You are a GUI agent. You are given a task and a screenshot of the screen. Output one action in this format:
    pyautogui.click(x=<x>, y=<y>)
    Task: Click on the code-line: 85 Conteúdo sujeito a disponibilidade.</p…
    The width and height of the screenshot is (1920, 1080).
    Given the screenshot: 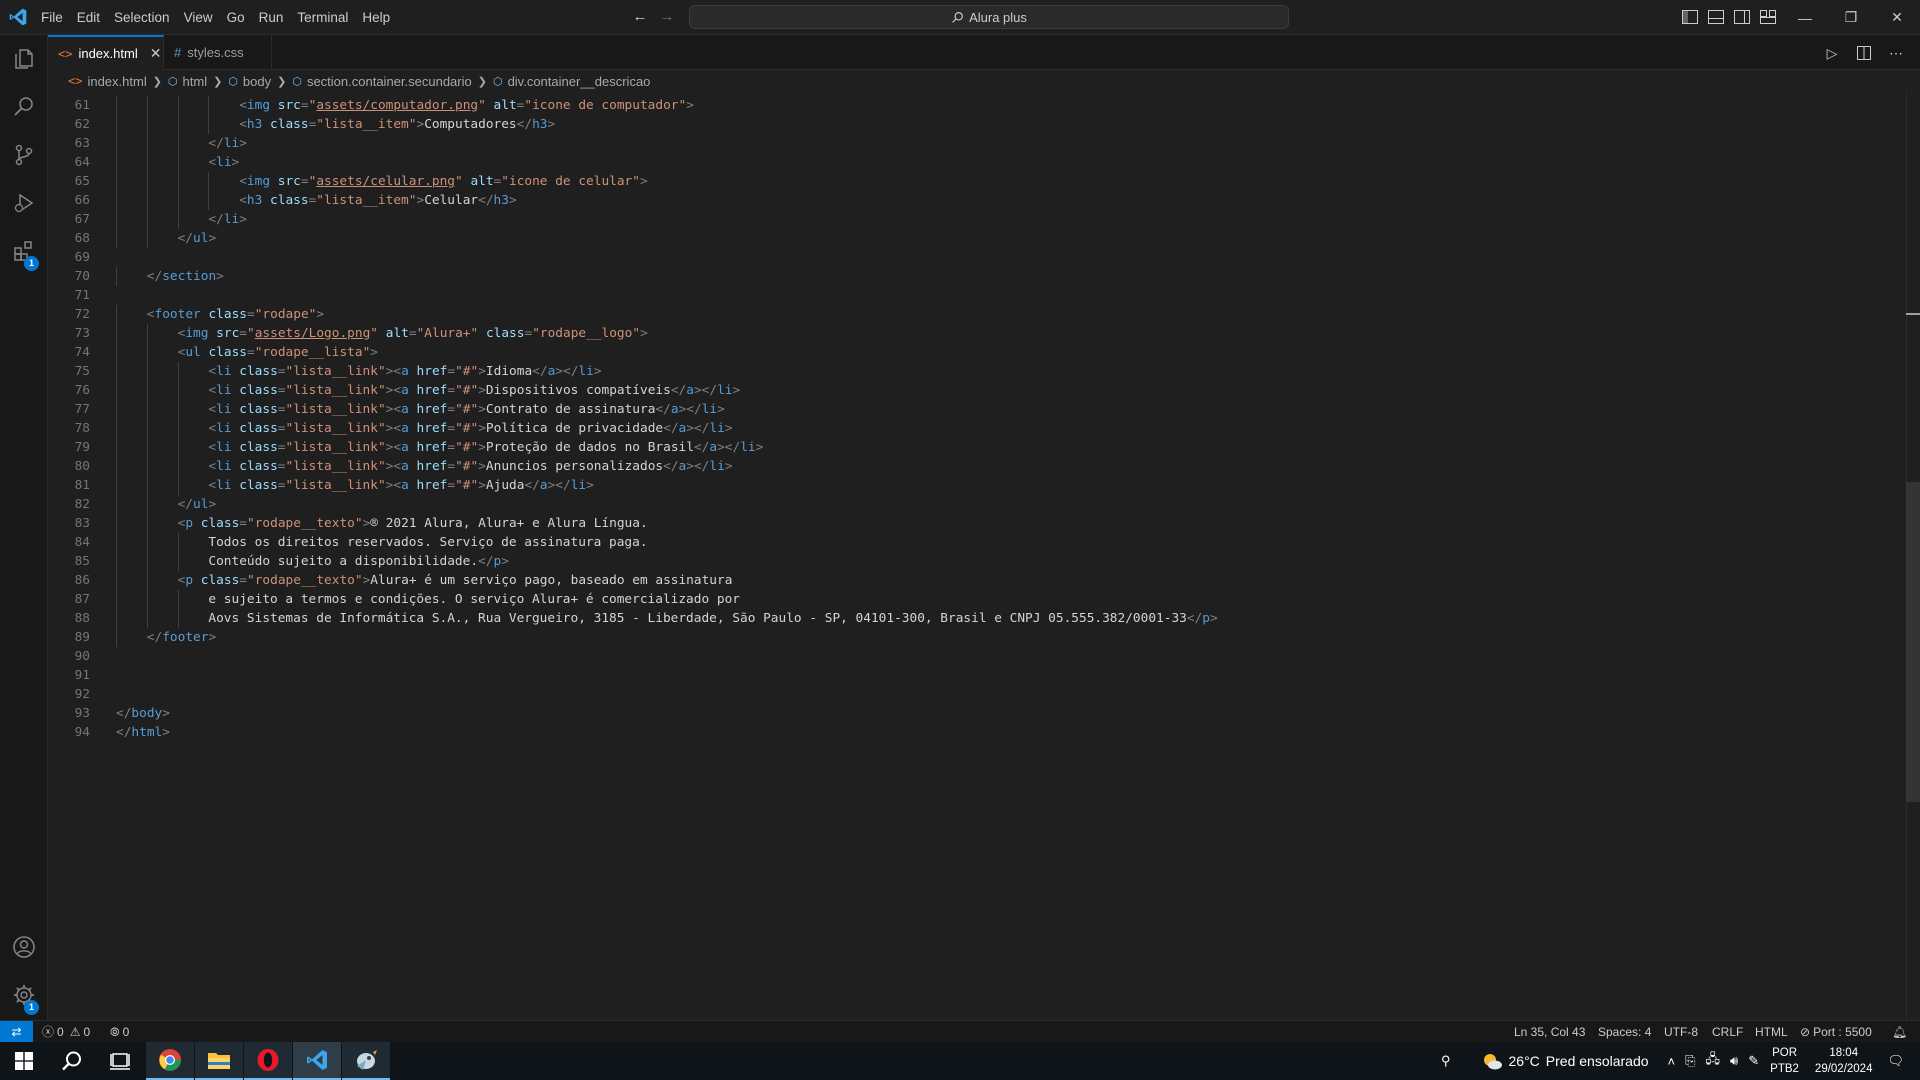 What is the action you would take?
    pyautogui.click(x=278, y=561)
    